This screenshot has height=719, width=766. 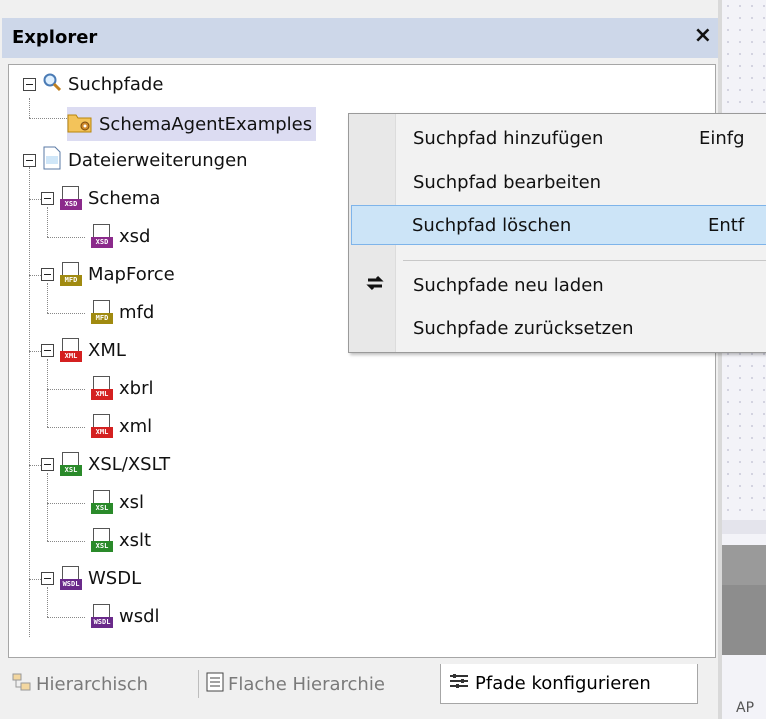 What do you see at coordinates (745, 708) in the screenshot?
I see `editor-tab-label: AP` at bounding box center [745, 708].